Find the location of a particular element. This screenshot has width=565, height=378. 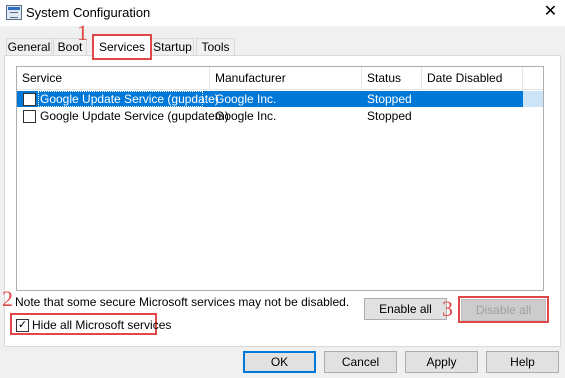

tab-tools: Tools is located at coordinates (215, 47).